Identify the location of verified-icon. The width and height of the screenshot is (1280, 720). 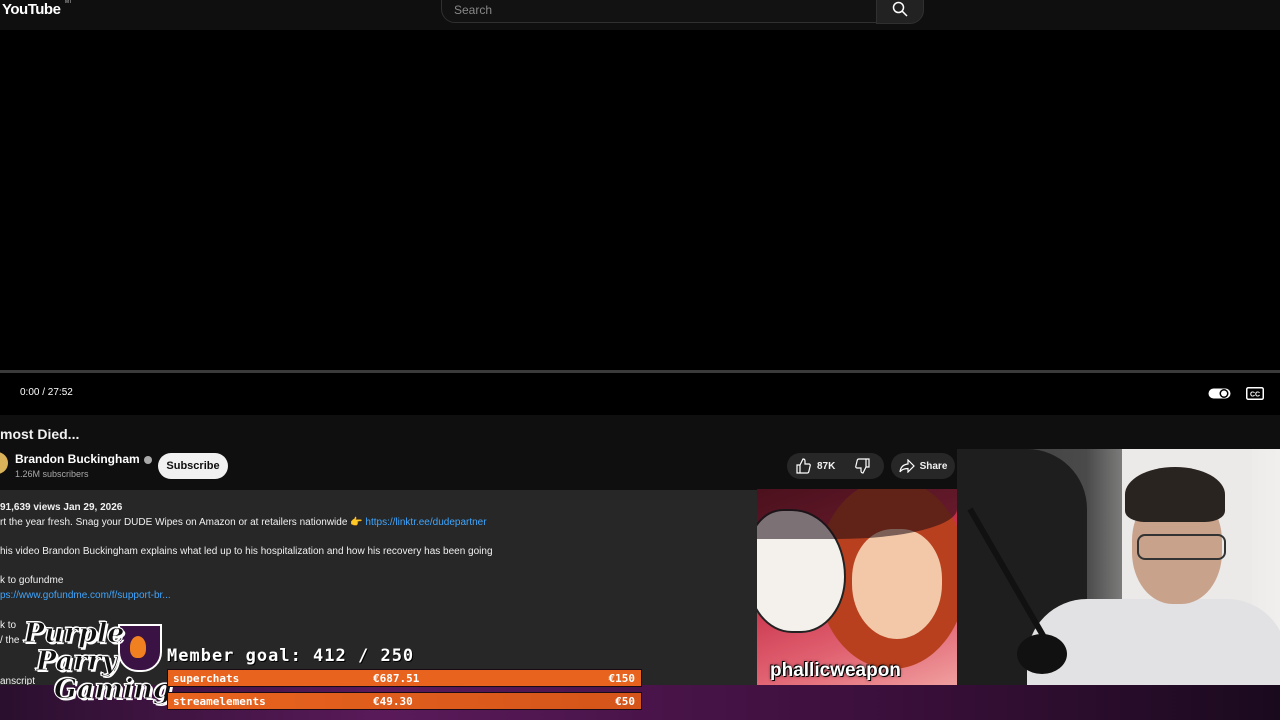
(147, 459).